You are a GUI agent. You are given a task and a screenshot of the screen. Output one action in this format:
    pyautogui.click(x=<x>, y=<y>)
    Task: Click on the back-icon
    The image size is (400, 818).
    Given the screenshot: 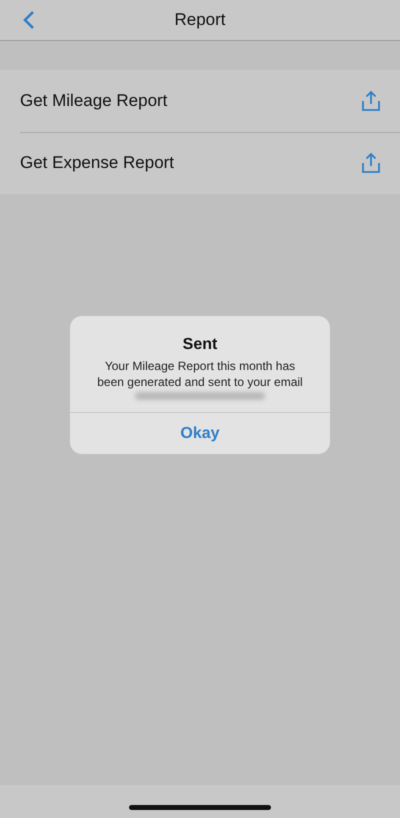 What is the action you would take?
    pyautogui.click(x=29, y=20)
    